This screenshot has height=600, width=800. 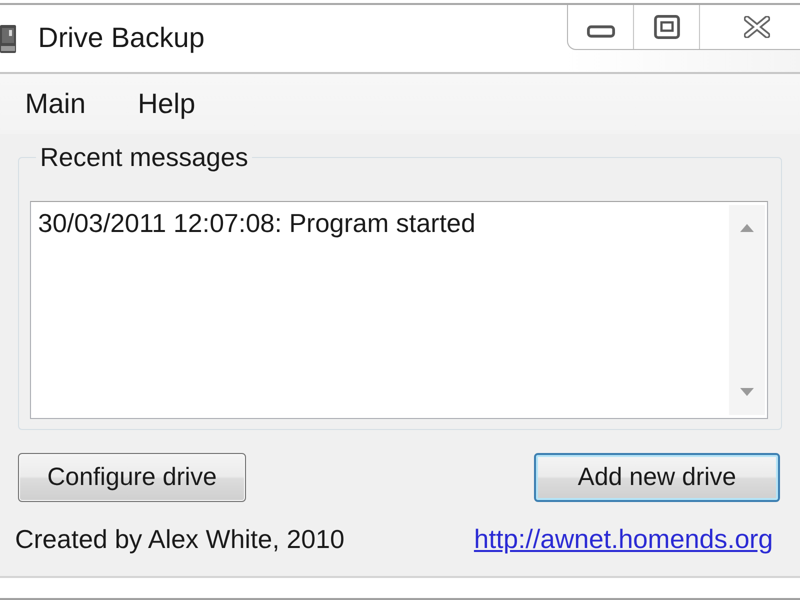 I want to click on action-button: Add new drive, so click(x=657, y=477).